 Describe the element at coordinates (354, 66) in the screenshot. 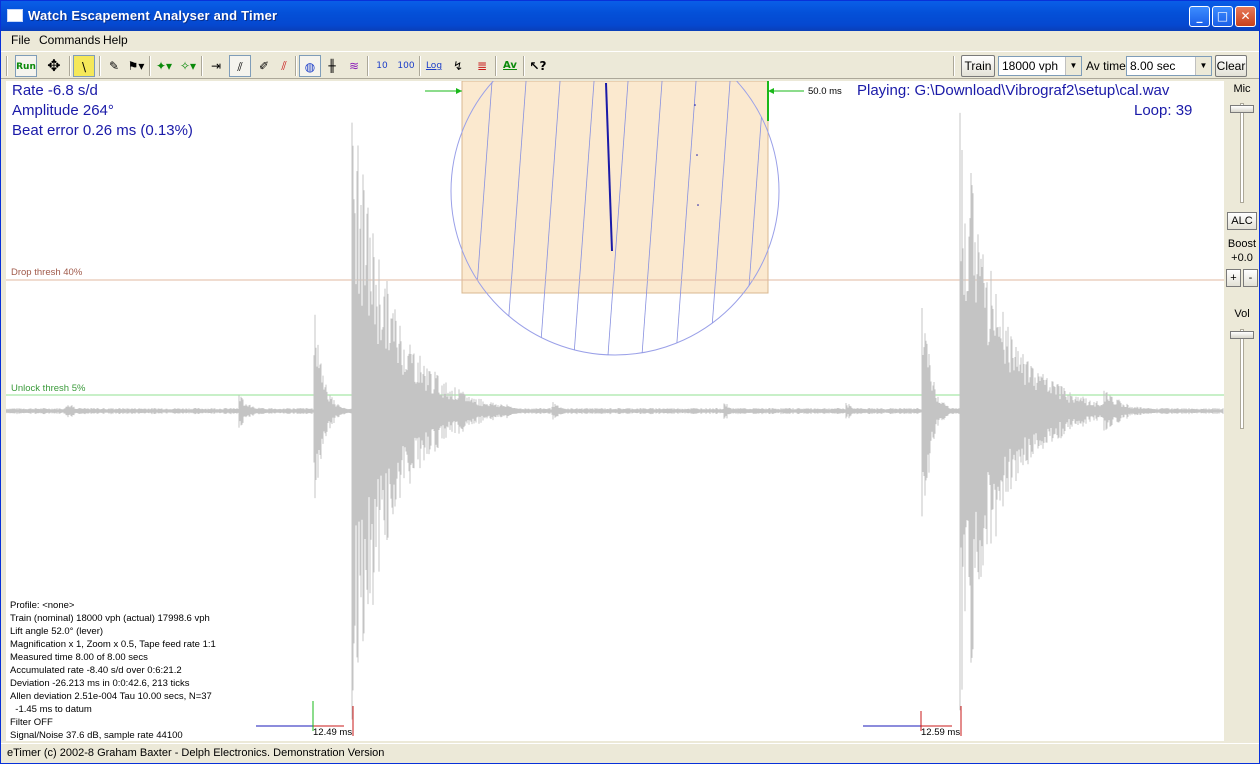

I see `spectrum-icon: ≋` at that location.